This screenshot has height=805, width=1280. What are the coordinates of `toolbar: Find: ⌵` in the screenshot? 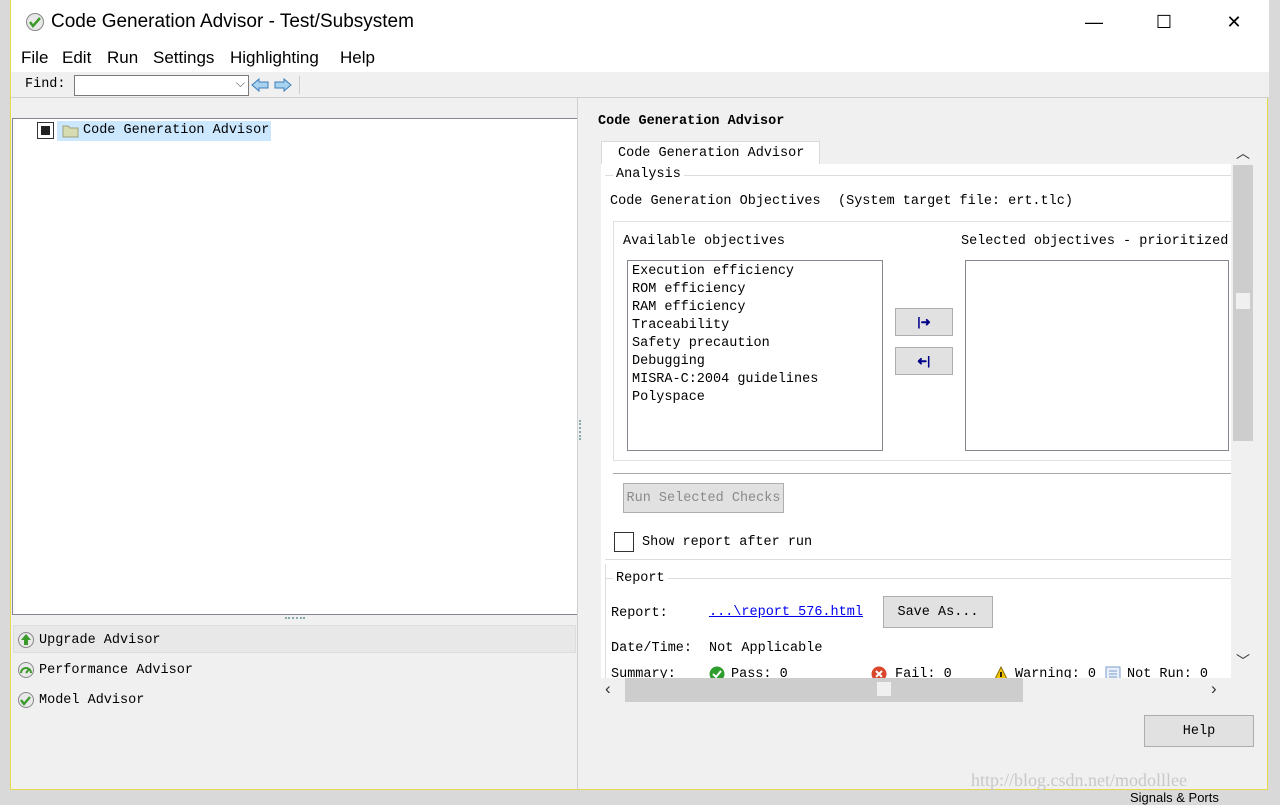 It's located at (640, 85).